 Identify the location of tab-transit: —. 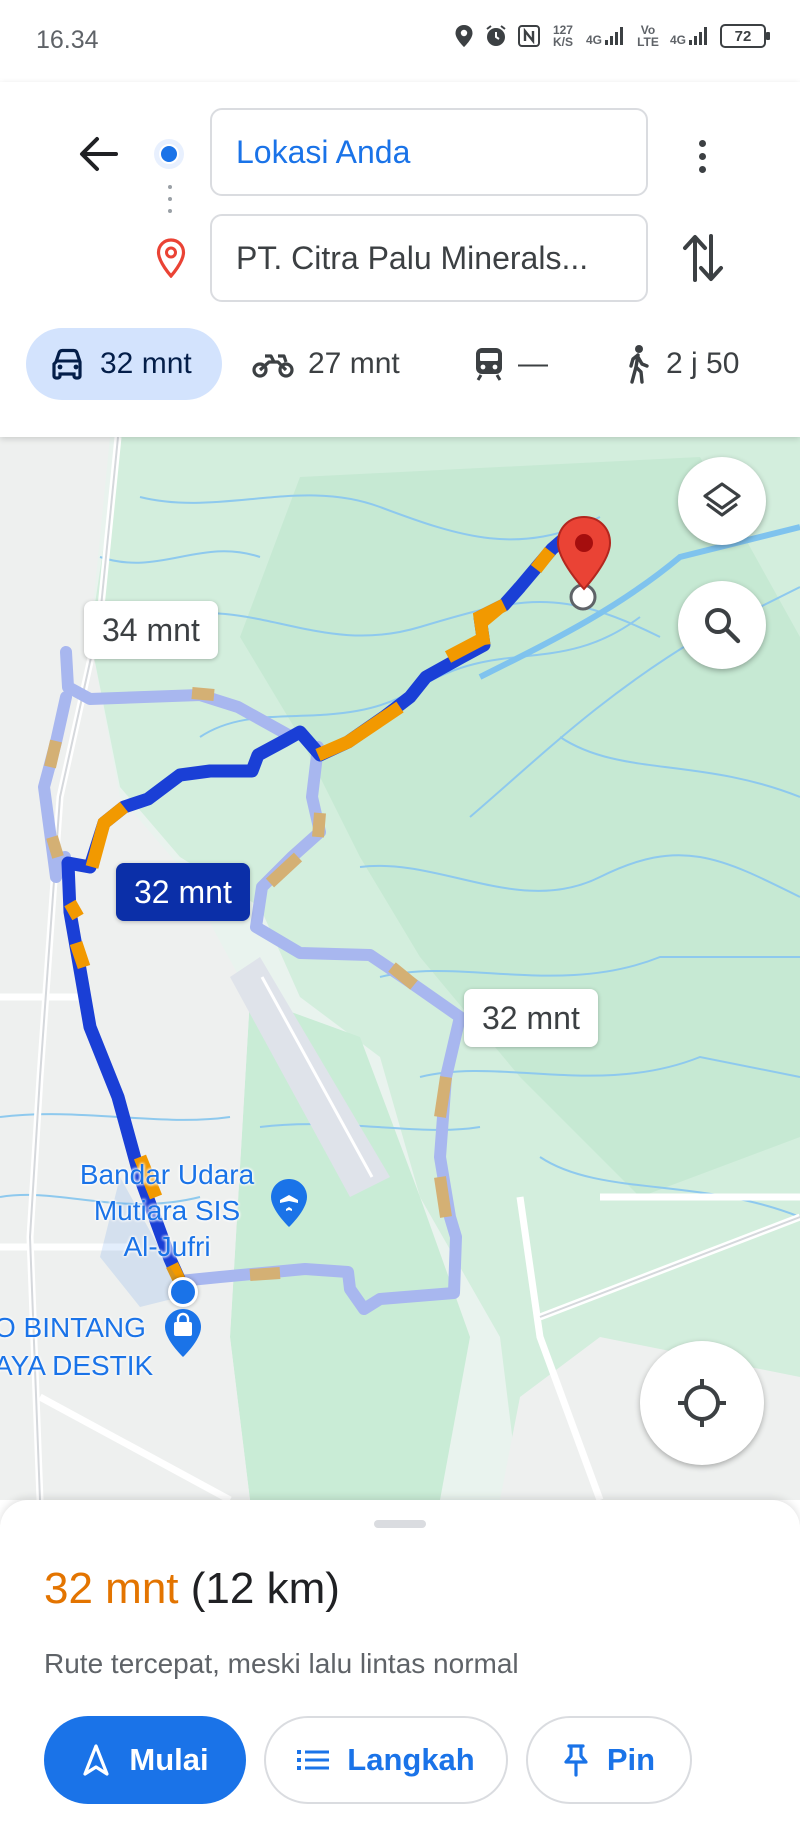
(511, 364).